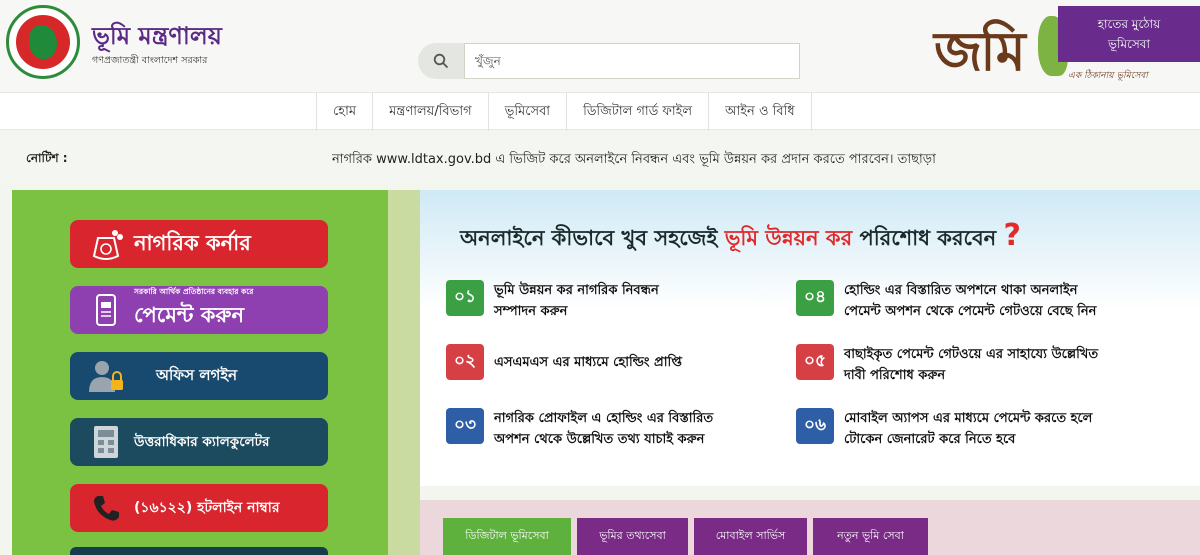 The height and width of the screenshot is (555, 1200). I want to click on tab-mobile-service: মোবাইল সার্ভিস, so click(750, 536).